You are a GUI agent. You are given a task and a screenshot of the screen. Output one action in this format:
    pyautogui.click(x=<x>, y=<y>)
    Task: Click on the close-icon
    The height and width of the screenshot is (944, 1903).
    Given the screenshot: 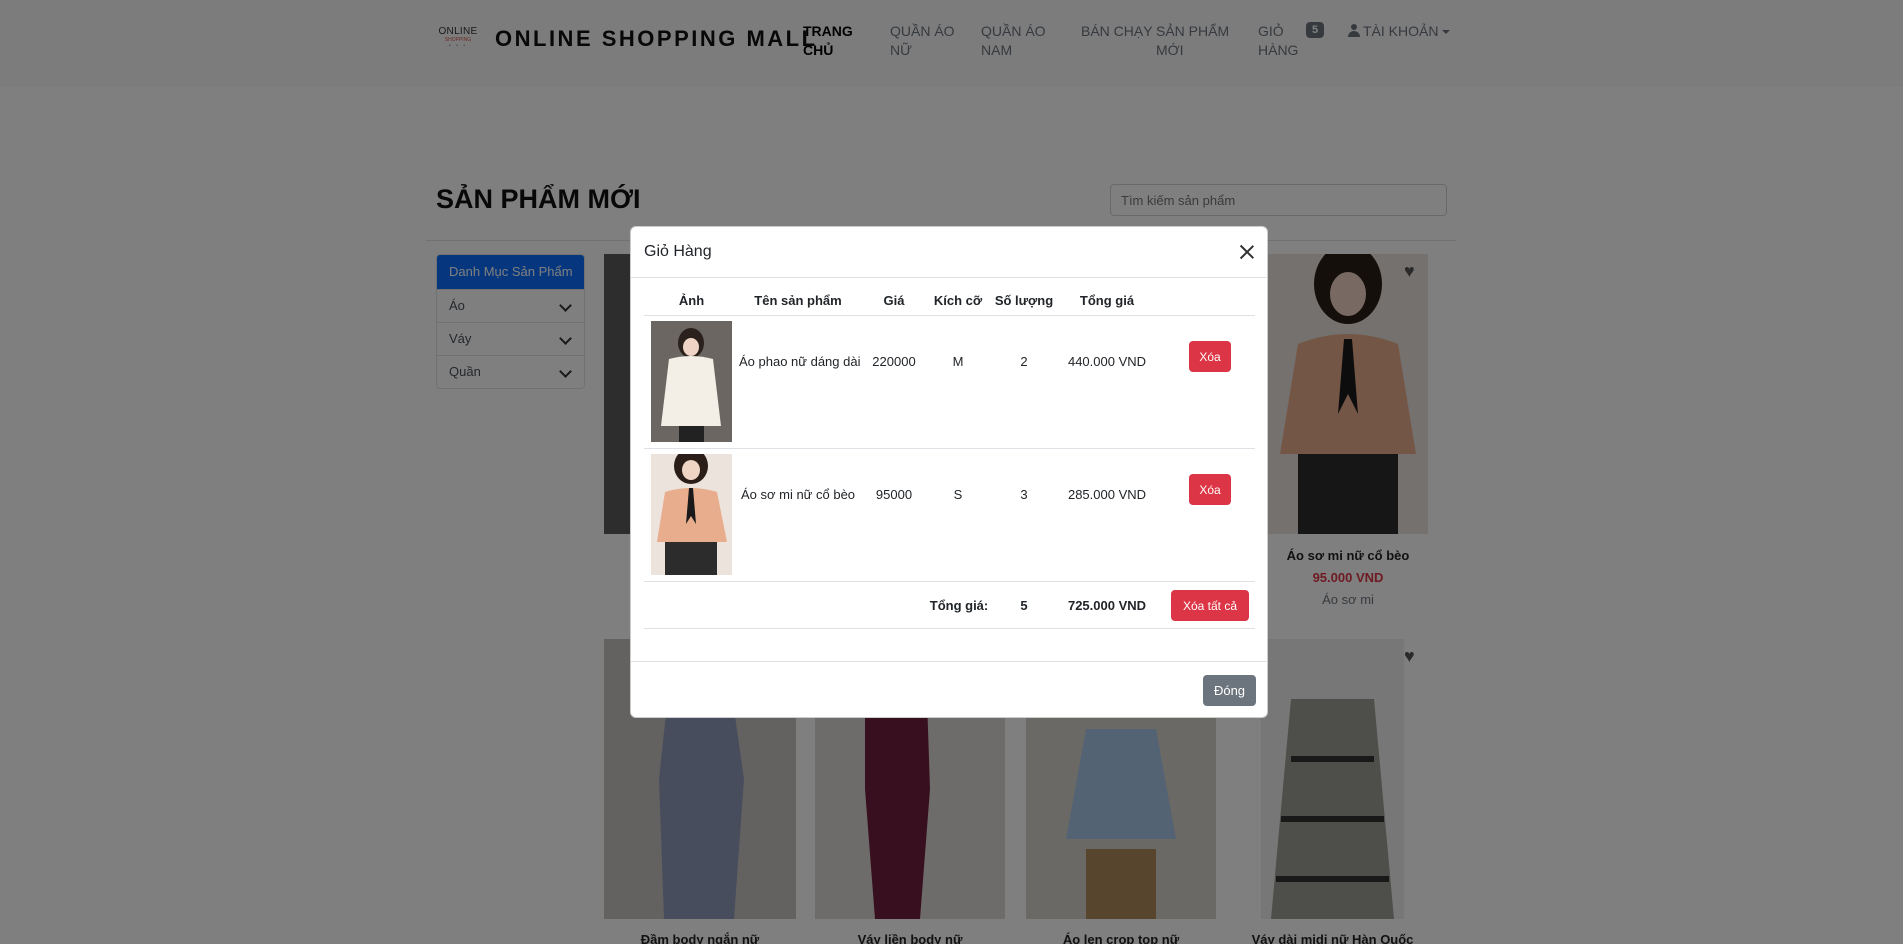 What is the action you would take?
    pyautogui.click(x=1247, y=252)
    